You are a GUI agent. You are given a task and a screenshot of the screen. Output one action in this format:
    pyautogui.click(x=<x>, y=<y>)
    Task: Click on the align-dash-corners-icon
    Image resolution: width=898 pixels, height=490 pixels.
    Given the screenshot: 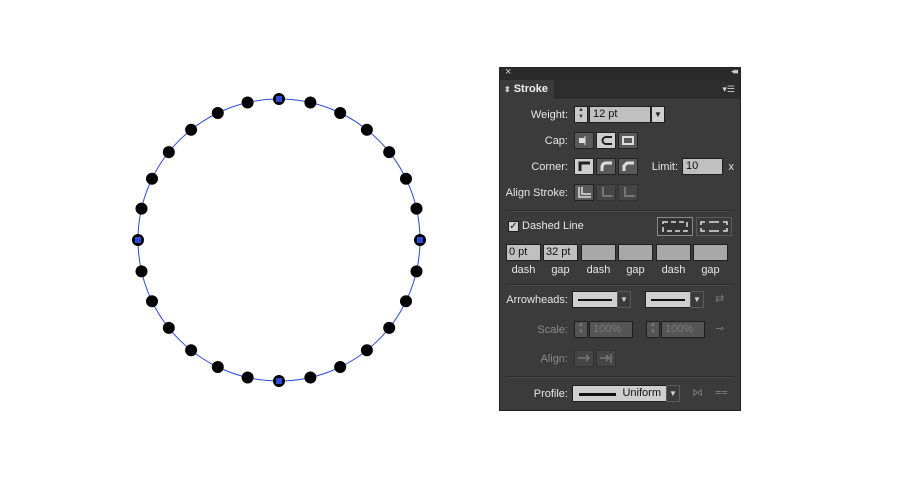 What is the action you would take?
    pyautogui.click(x=714, y=226)
    